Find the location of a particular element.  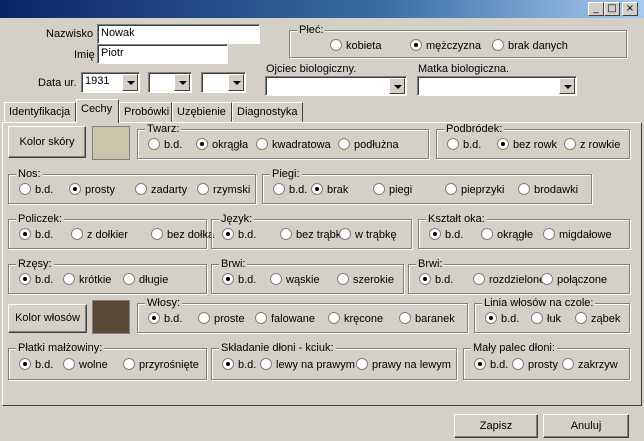

brows-width-option: wąskie is located at coordinates (295, 279).